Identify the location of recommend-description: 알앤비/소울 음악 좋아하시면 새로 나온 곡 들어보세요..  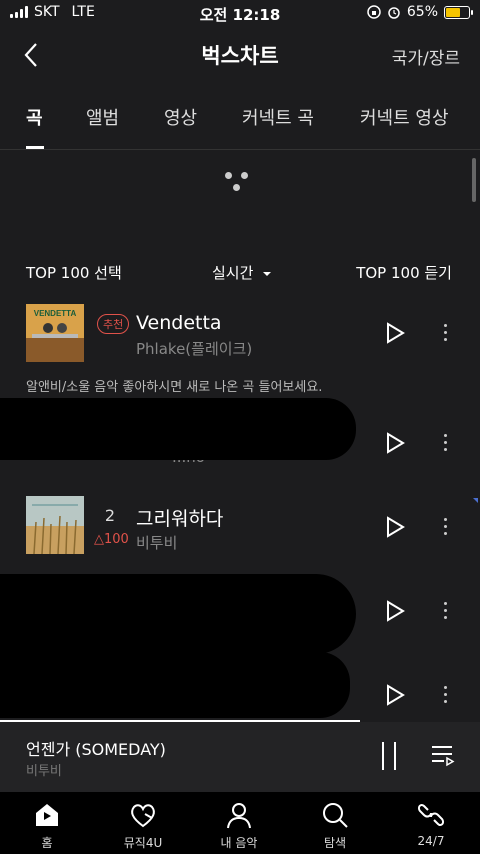
(174, 387).